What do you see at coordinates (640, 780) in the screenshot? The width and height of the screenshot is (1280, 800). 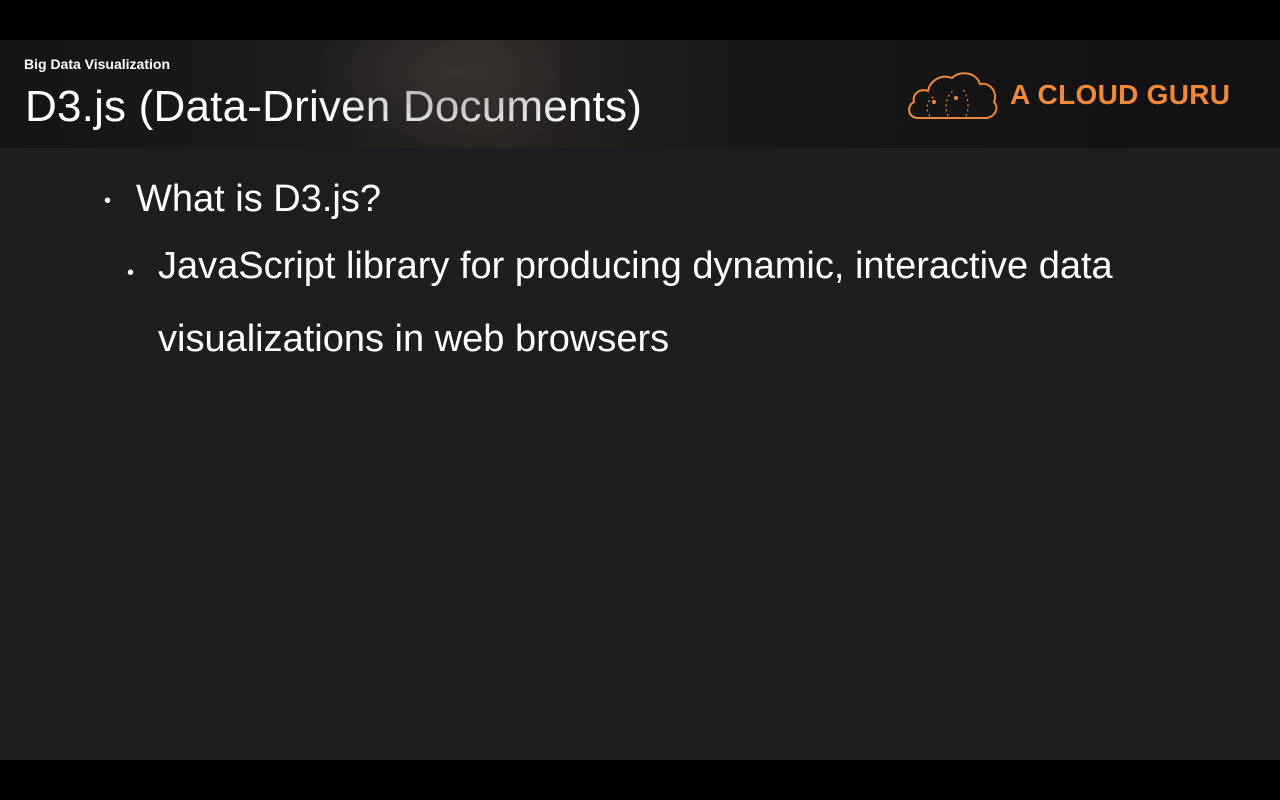 I see `letterbox-bottom` at bounding box center [640, 780].